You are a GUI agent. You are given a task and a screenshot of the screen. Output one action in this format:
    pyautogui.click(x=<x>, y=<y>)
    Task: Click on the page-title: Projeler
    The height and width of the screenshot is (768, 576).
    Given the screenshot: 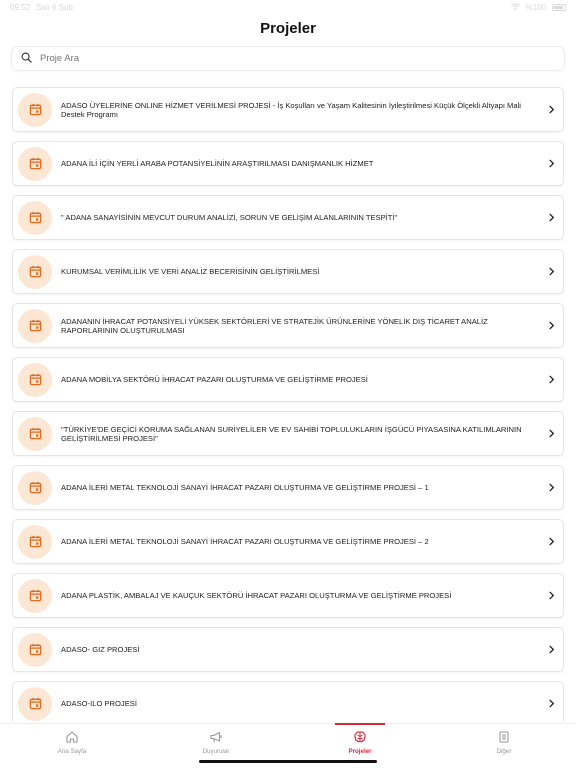 What is the action you would take?
    pyautogui.click(x=288, y=28)
    